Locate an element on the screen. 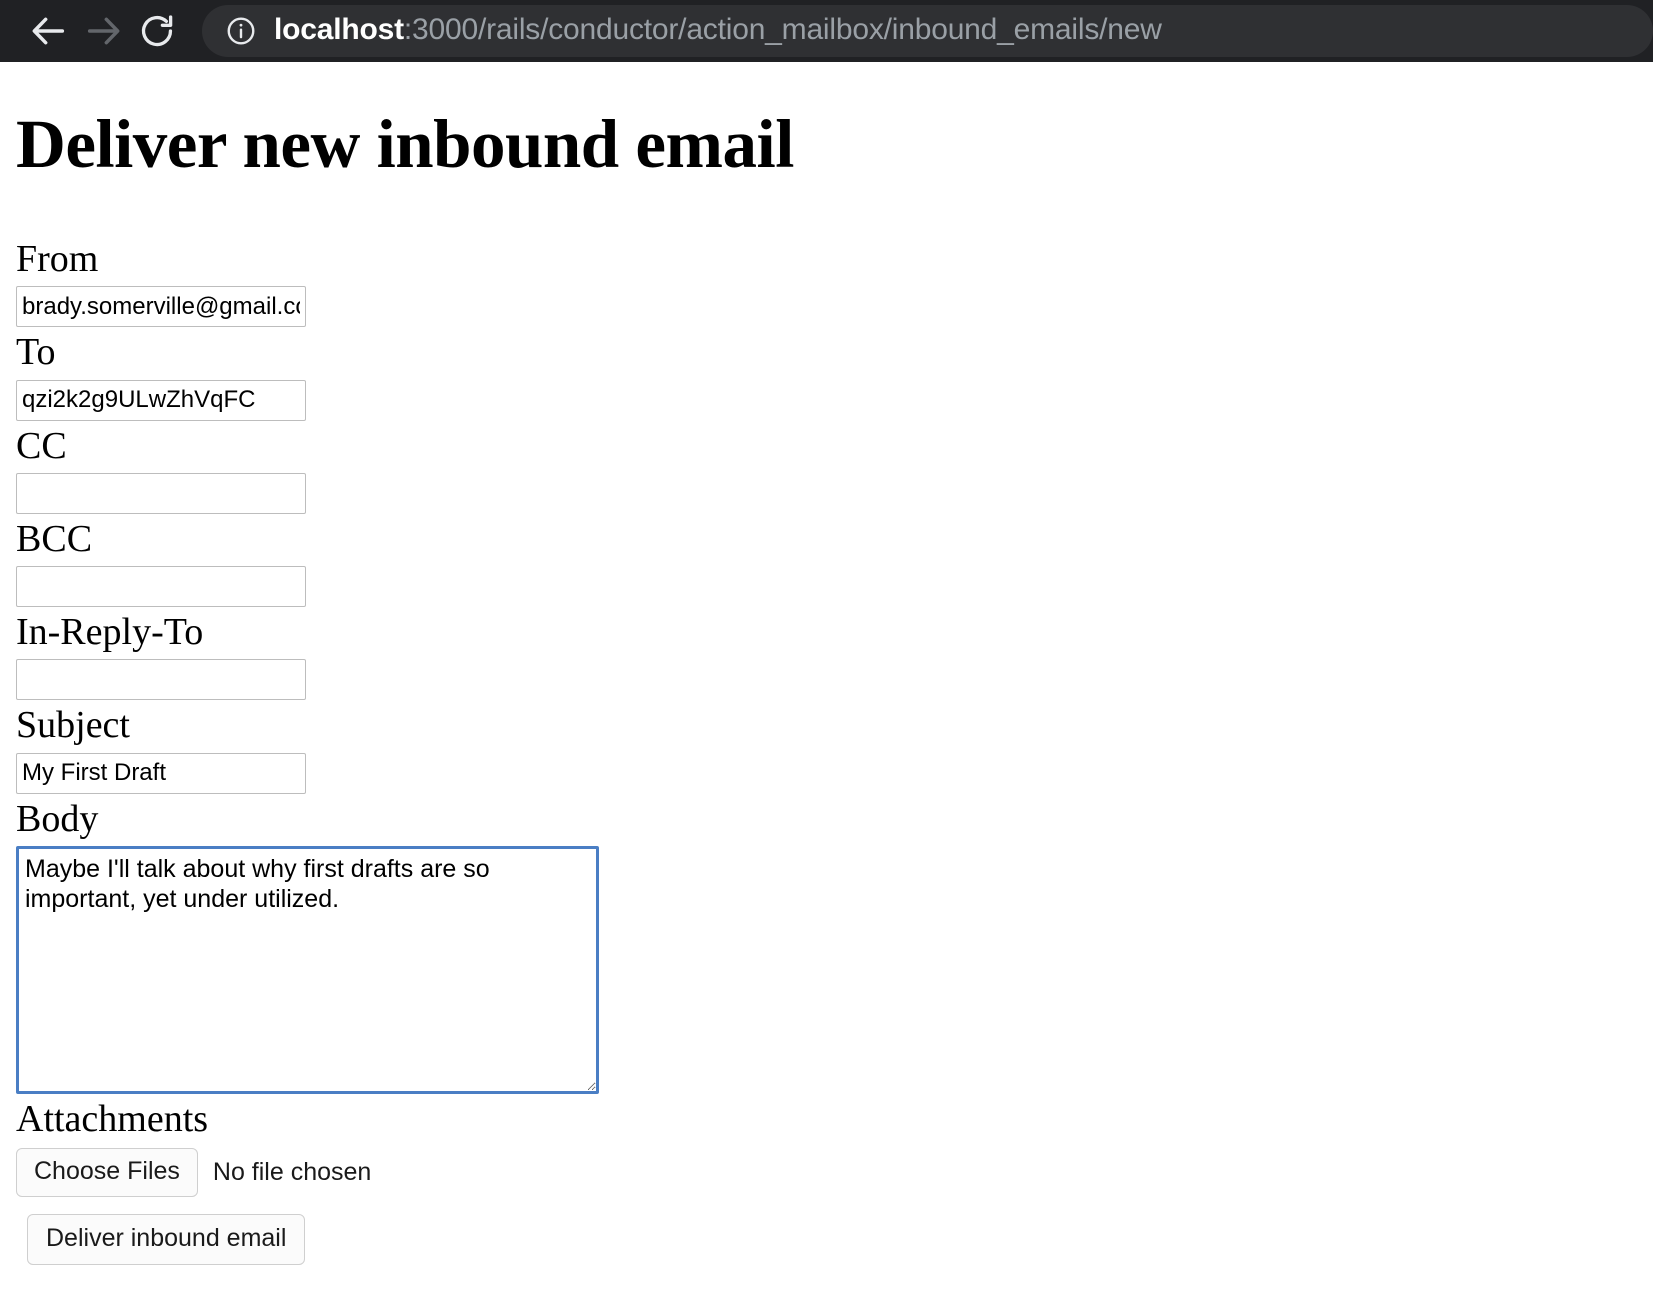 The image size is (1653, 1311). page-title: Deliver new inbound email is located at coordinates (405, 144).